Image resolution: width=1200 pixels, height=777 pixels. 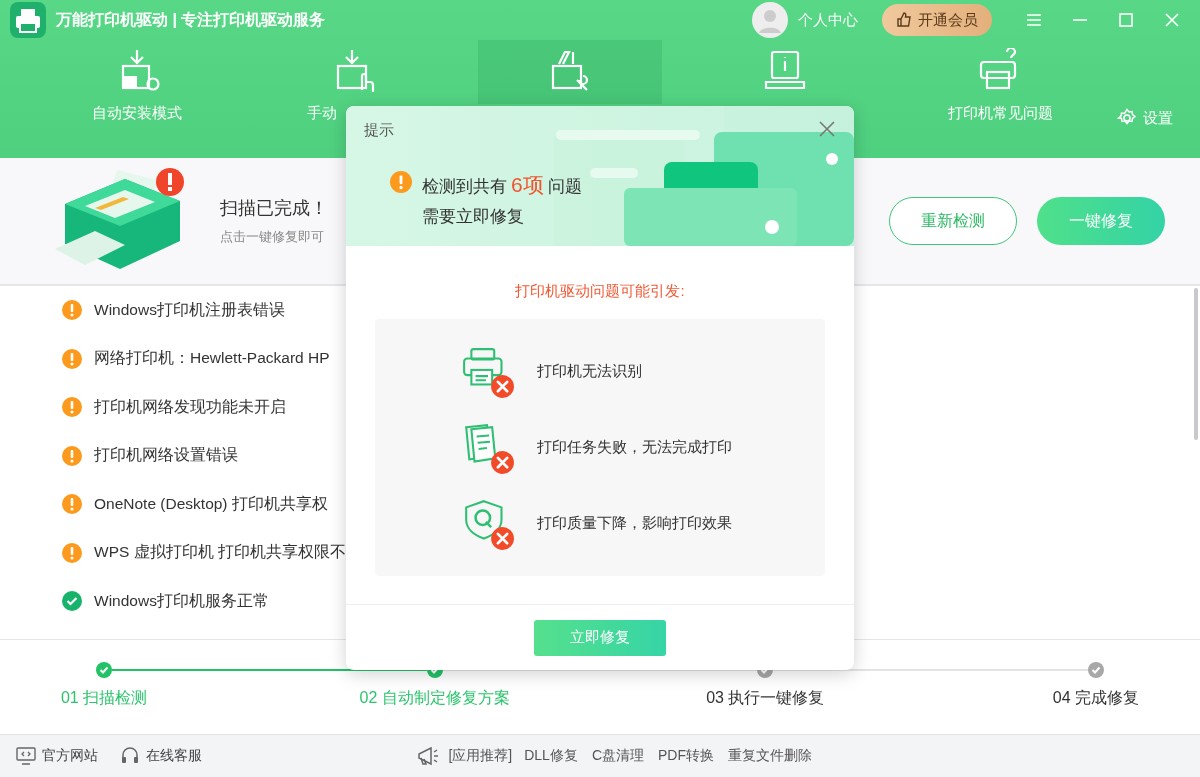 What do you see at coordinates (480, 756) in the screenshot?
I see `recommend-label: [应用推荐]` at bounding box center [480, 756].